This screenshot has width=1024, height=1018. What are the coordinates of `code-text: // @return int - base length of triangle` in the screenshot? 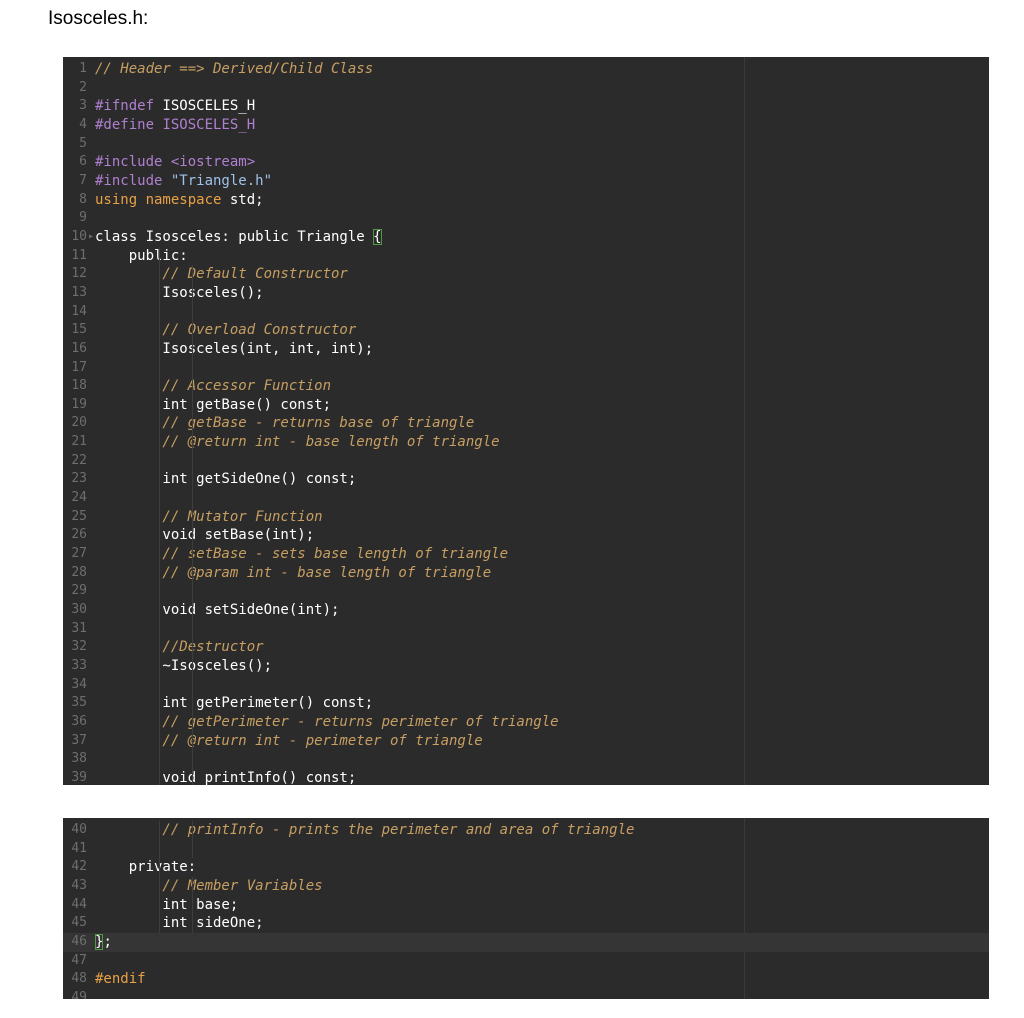 It's located at (297, 442).